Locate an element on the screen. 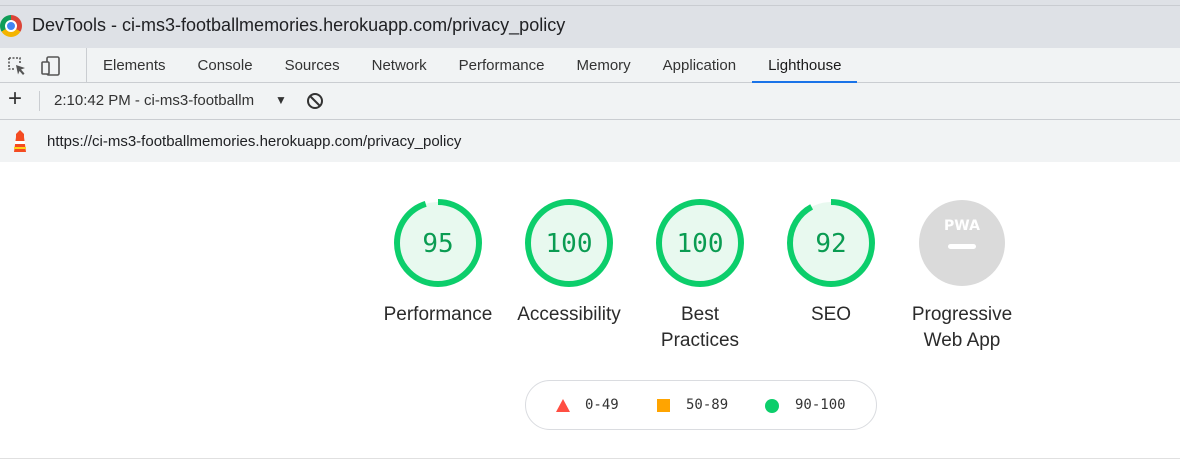 This screenshot has height=475, width=1180. seo-gauge-ring: 92 is located at coordinates (831, 243).